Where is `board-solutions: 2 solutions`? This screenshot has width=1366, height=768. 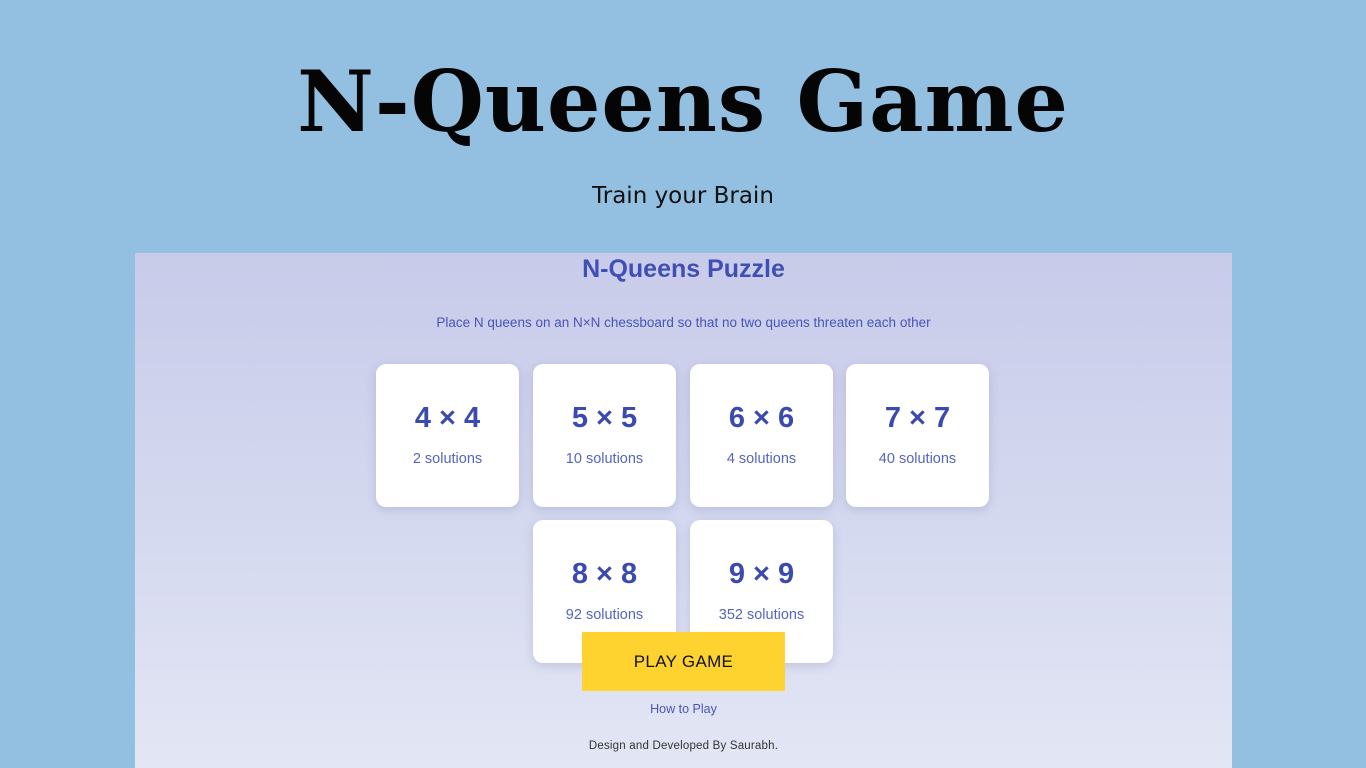 board-solutions: 2 solutions is located at coordinates (447, 459).